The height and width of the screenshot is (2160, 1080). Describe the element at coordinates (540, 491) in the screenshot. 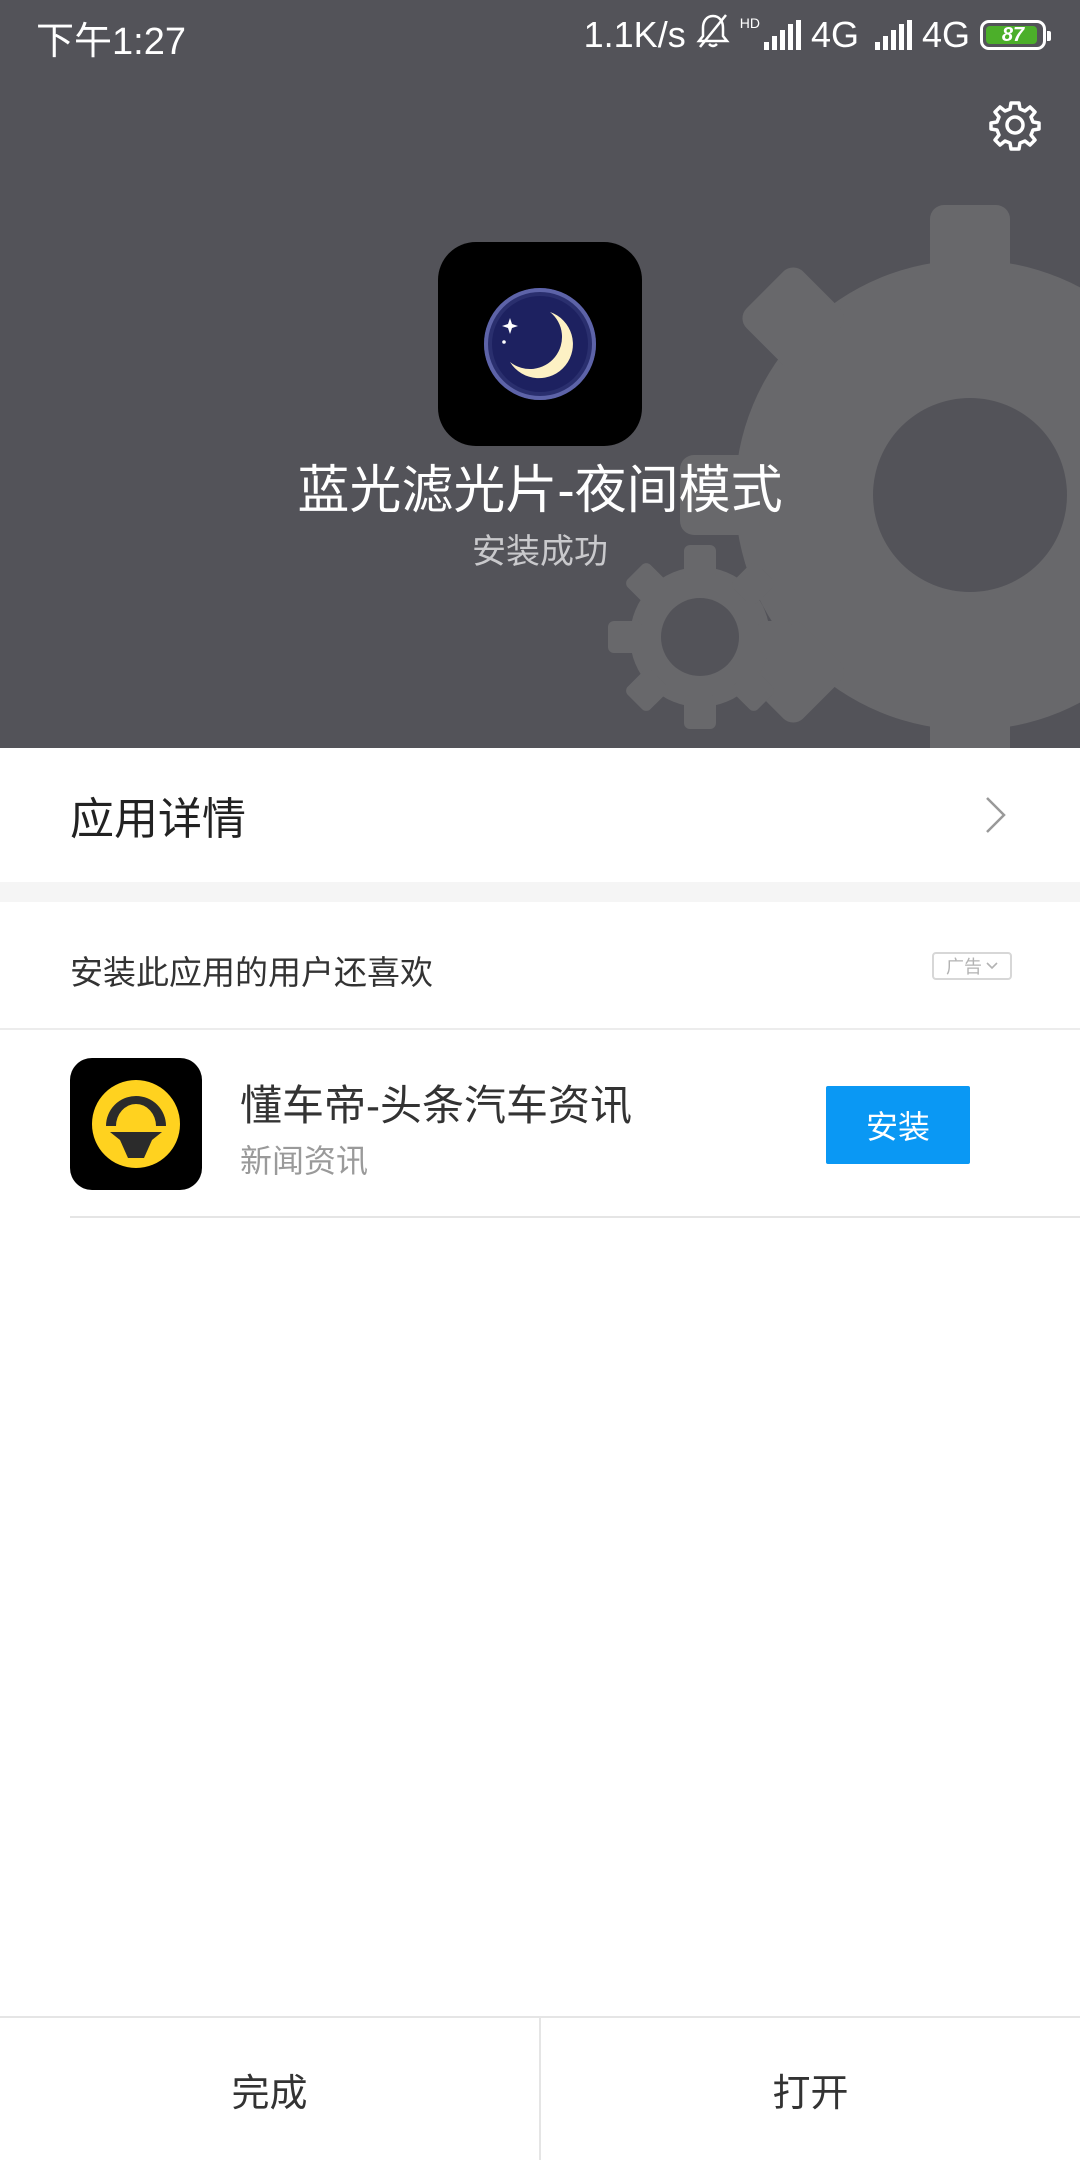

I see `app-name: 蓝光滤光片-夜间模式` at that location.